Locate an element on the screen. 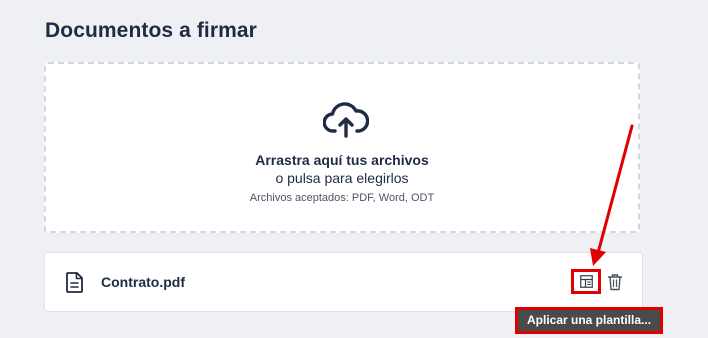 Image resolution: width=708 pixels, height=338 pixels. dropzone-primary-text: Arrastra aquí tus archivos is located at coordinates (342, 160).